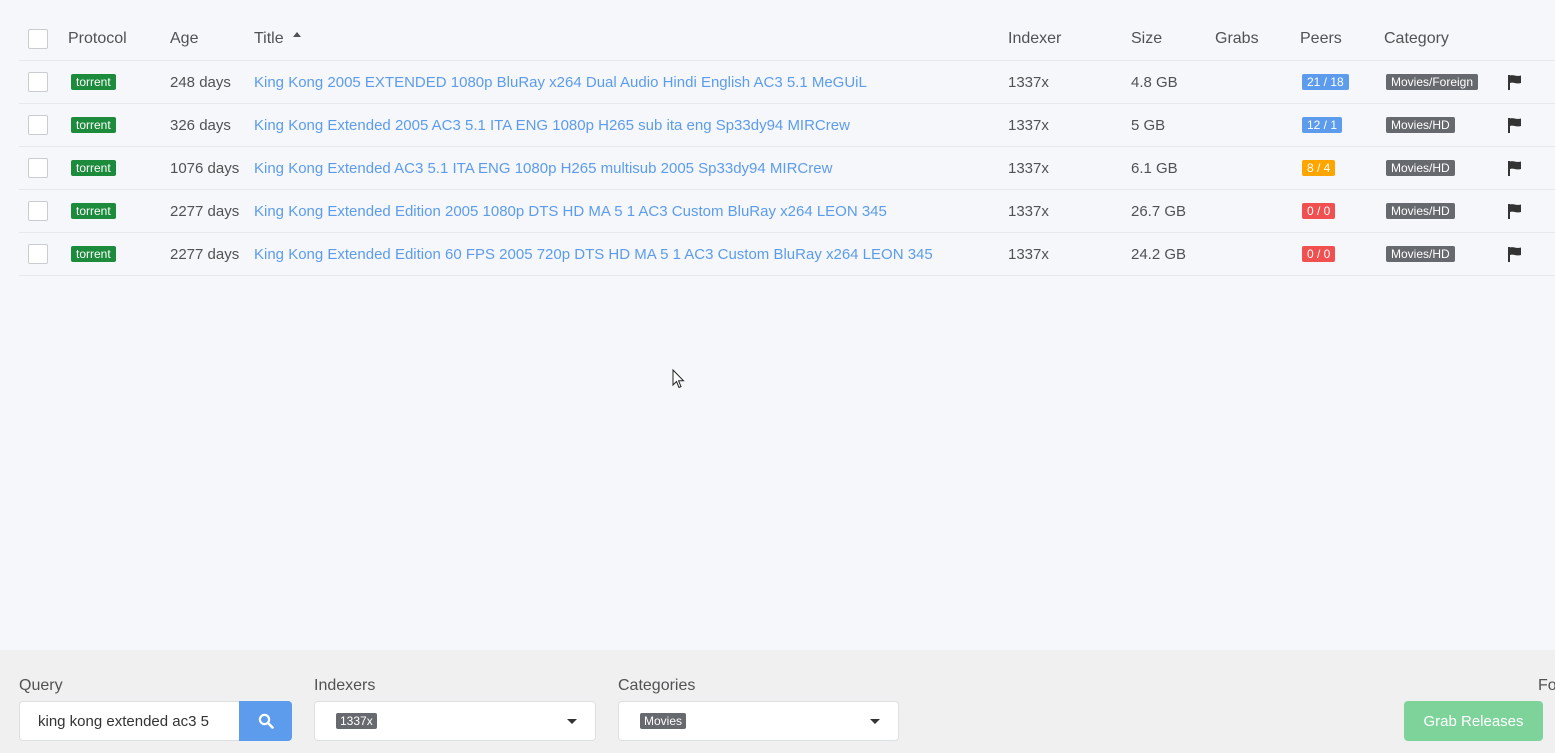 The width and height of the screenshot is (1555, 753). I want to click on query-input, so click(129, 721).